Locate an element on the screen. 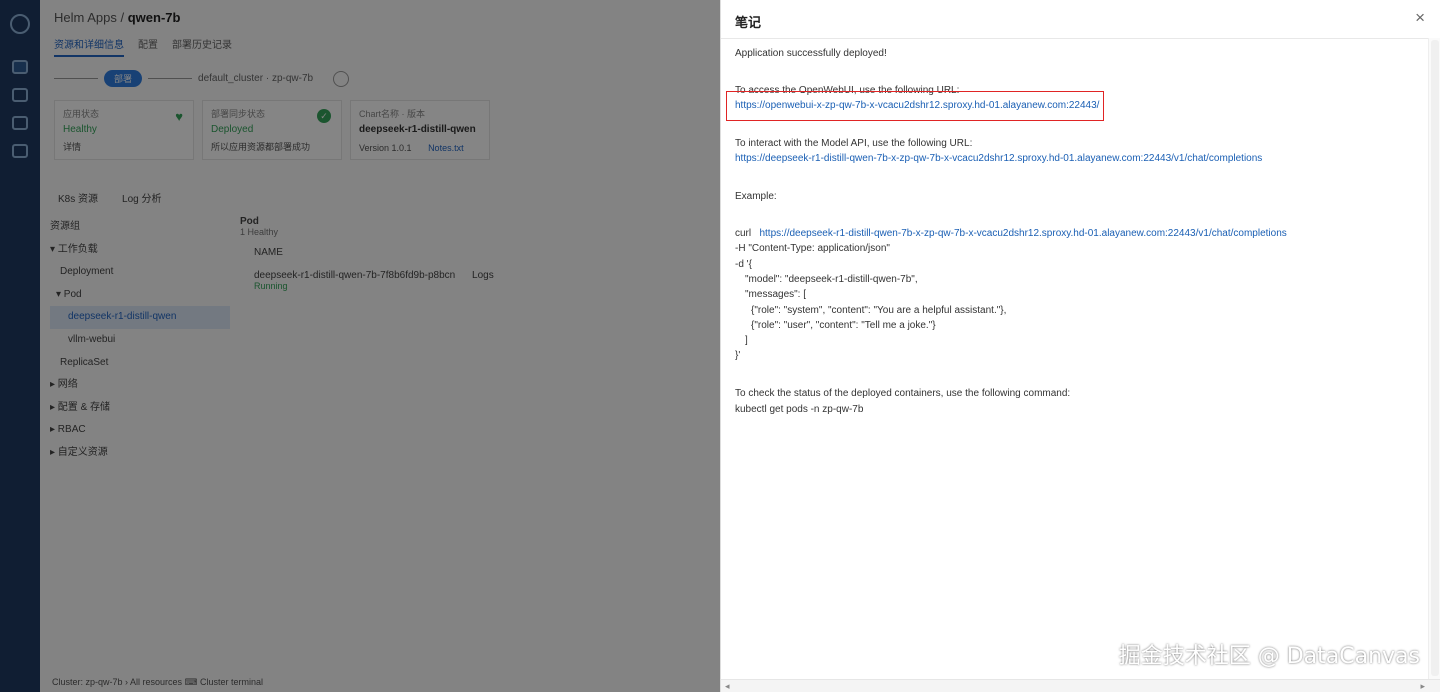  vertical-scrollbar is located at coordinates (1434, 359).